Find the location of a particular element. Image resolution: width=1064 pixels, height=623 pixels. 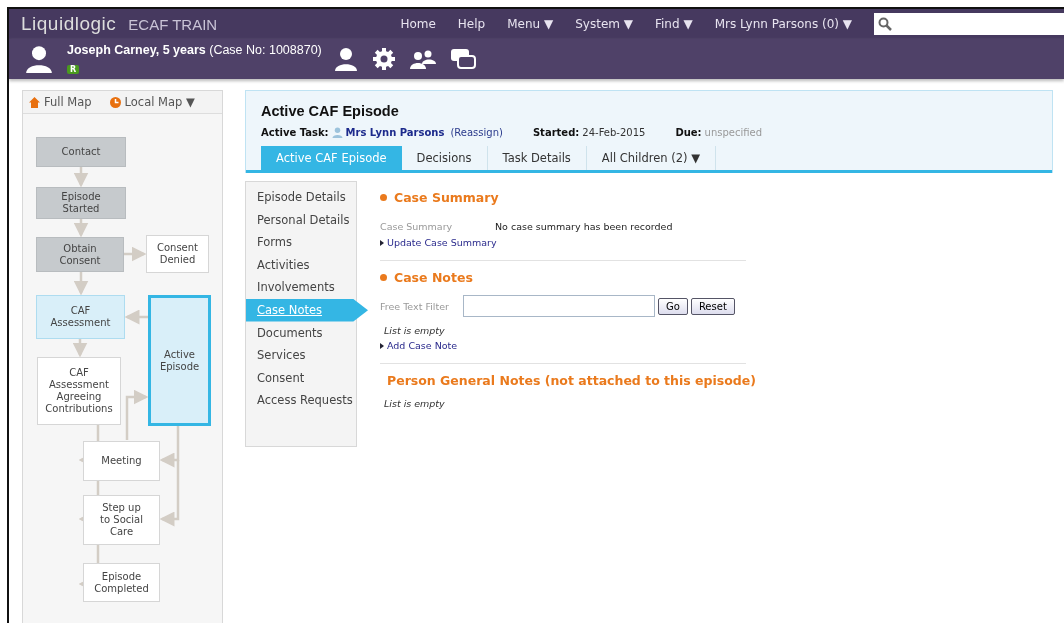

filter-button: Go is located at coordinates (673, 306).